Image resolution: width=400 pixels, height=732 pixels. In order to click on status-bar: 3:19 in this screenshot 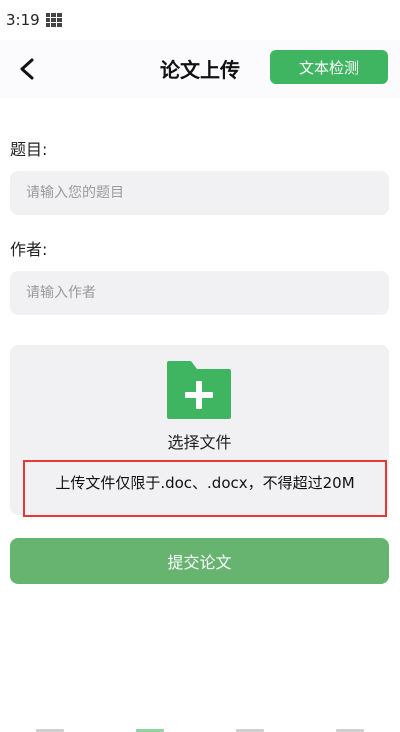, I will do `click(200, 20)`.